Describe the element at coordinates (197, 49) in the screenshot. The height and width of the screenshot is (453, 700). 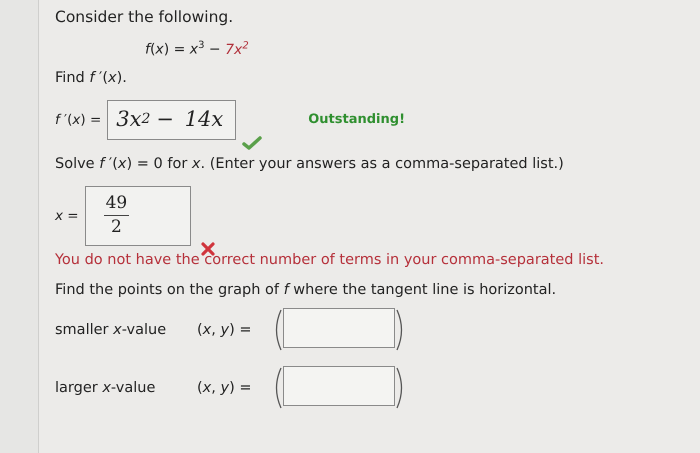
I see `function-formula: f(x) = x$^{3}$ − 7x$^{2}$` at that location.